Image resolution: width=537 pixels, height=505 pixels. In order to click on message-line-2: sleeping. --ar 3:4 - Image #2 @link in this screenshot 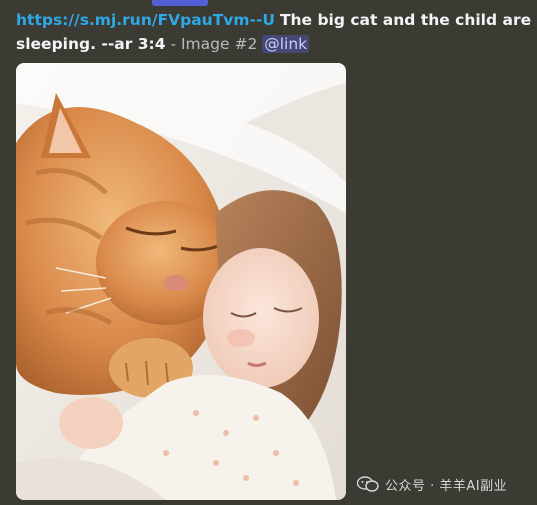, I will do `click(276, 44)`.